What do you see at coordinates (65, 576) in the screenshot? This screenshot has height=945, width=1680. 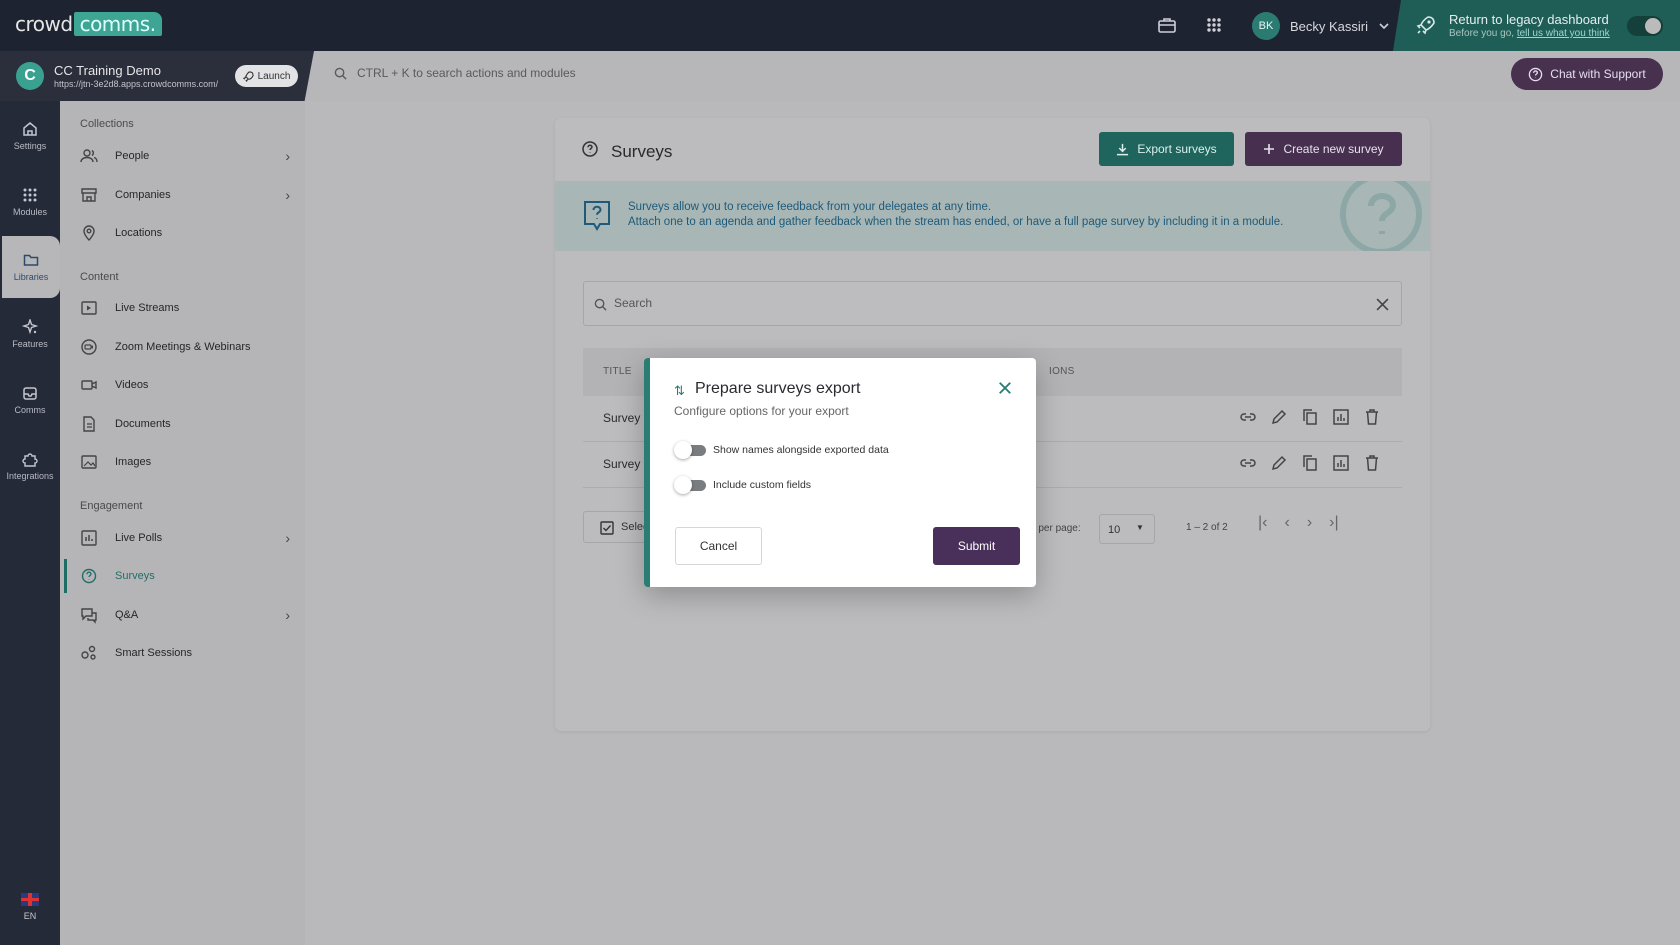 I see `active-indicator` at bounding box center [65, 576].